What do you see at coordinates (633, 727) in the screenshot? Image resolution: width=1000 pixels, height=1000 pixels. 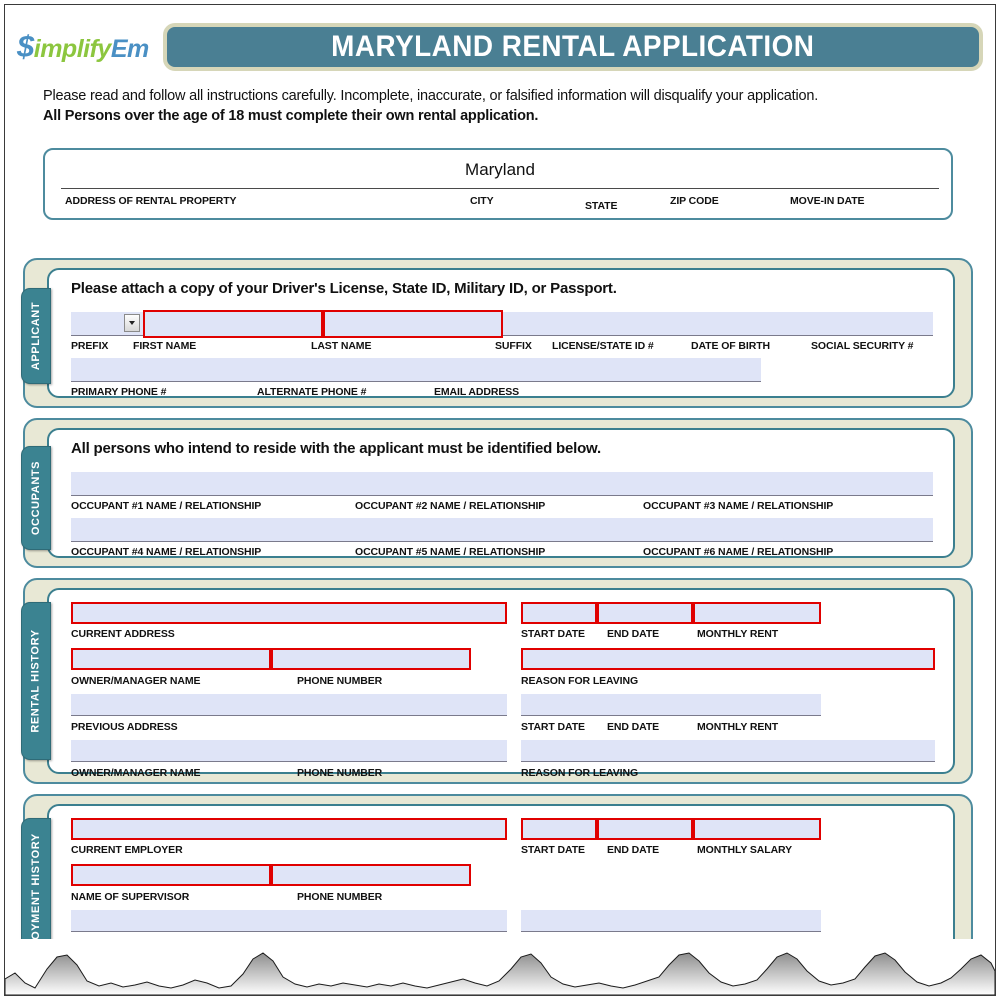 I see `label-rent-end-date-2: END DATE` at bounding box center [633, 727].